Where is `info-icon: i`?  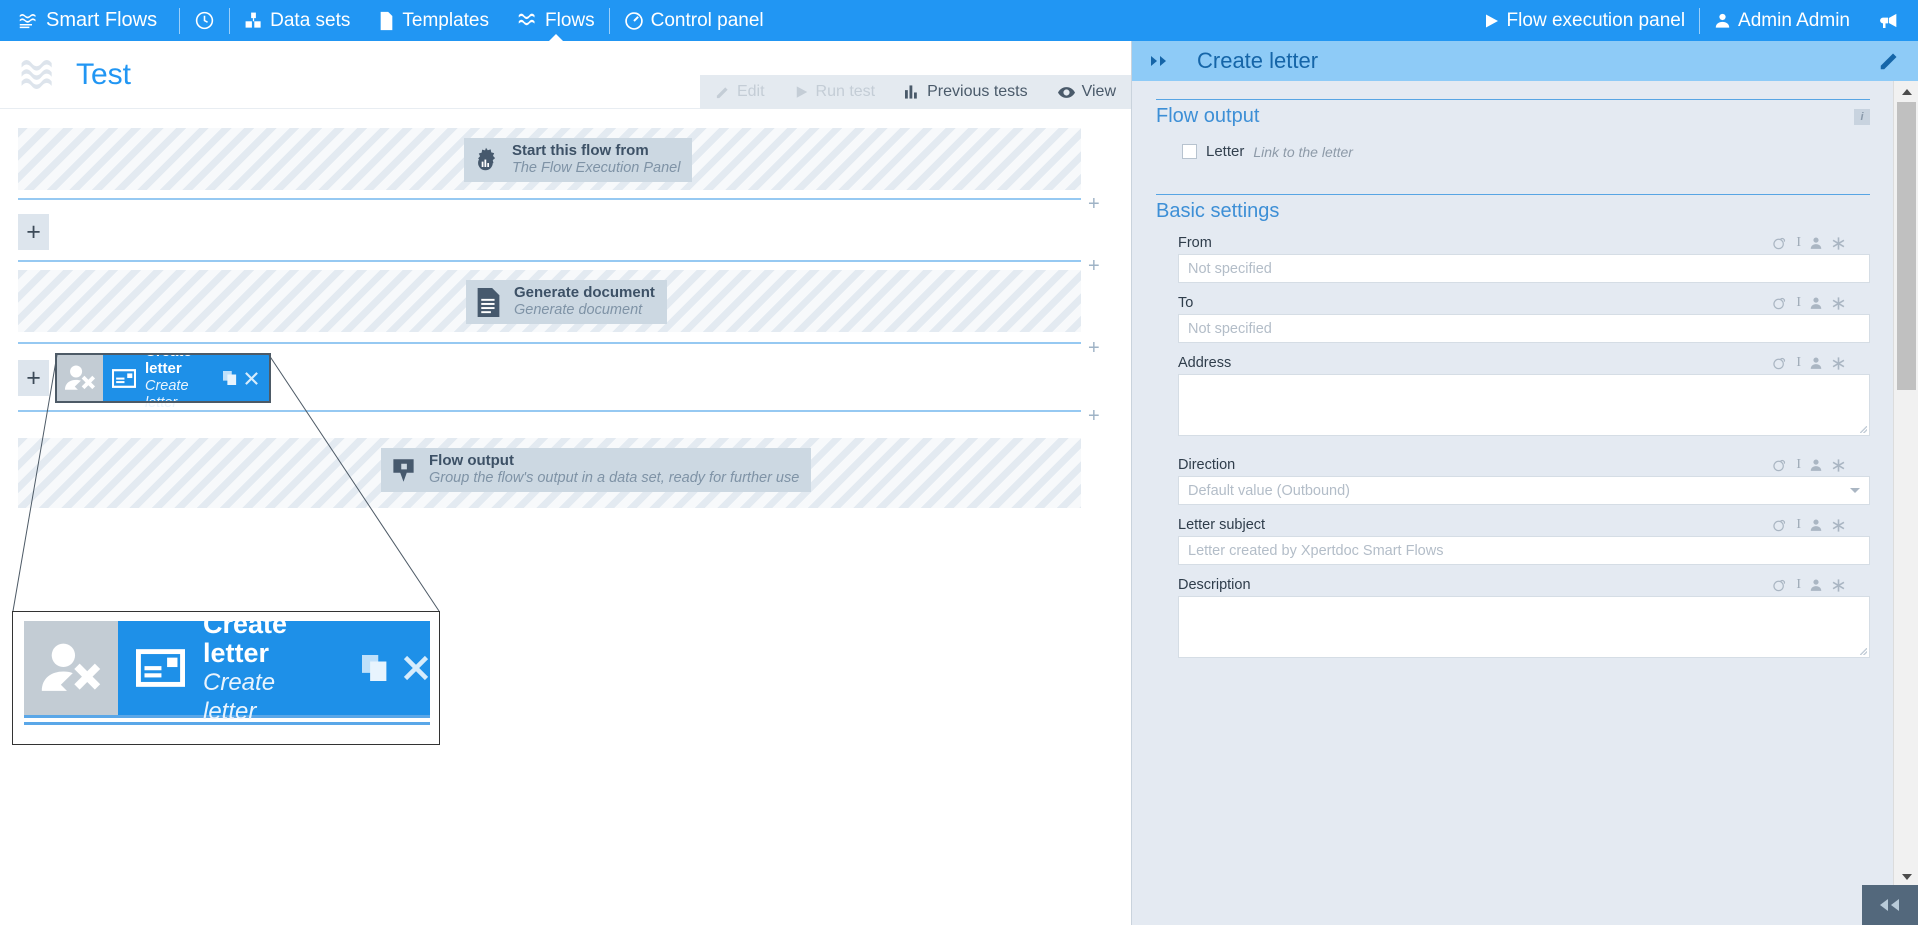 info-icon: i is located at coordinates (1862, 116).